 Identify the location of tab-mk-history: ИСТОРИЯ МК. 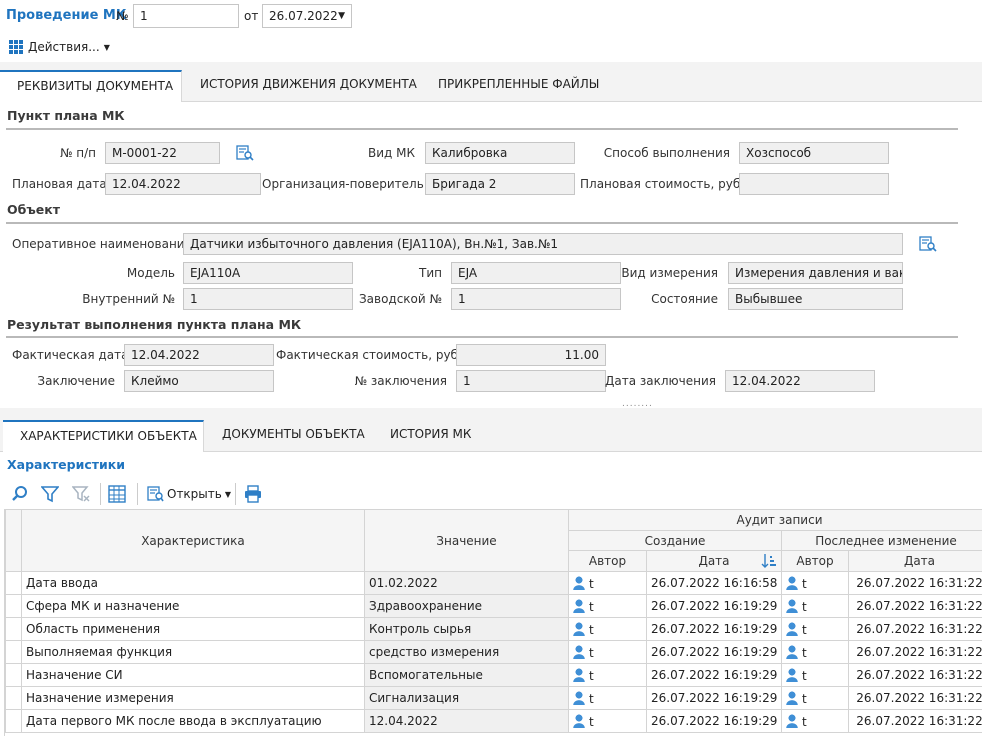
(430, 434).